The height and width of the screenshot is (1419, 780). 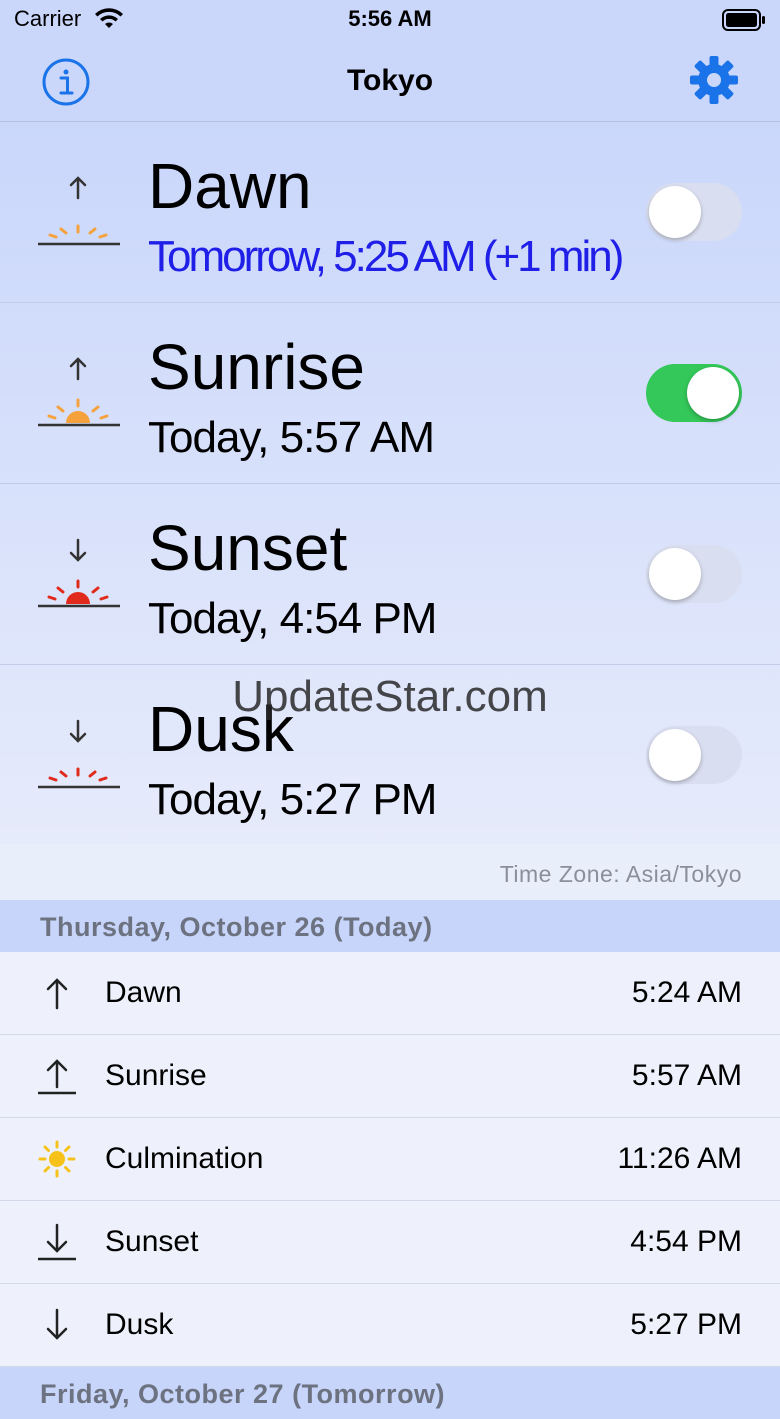 What do you see at coordinates (686, 992) in the screenshot?
I see `list-item-time: 5:24 AM` at bounding box center [686, 992].